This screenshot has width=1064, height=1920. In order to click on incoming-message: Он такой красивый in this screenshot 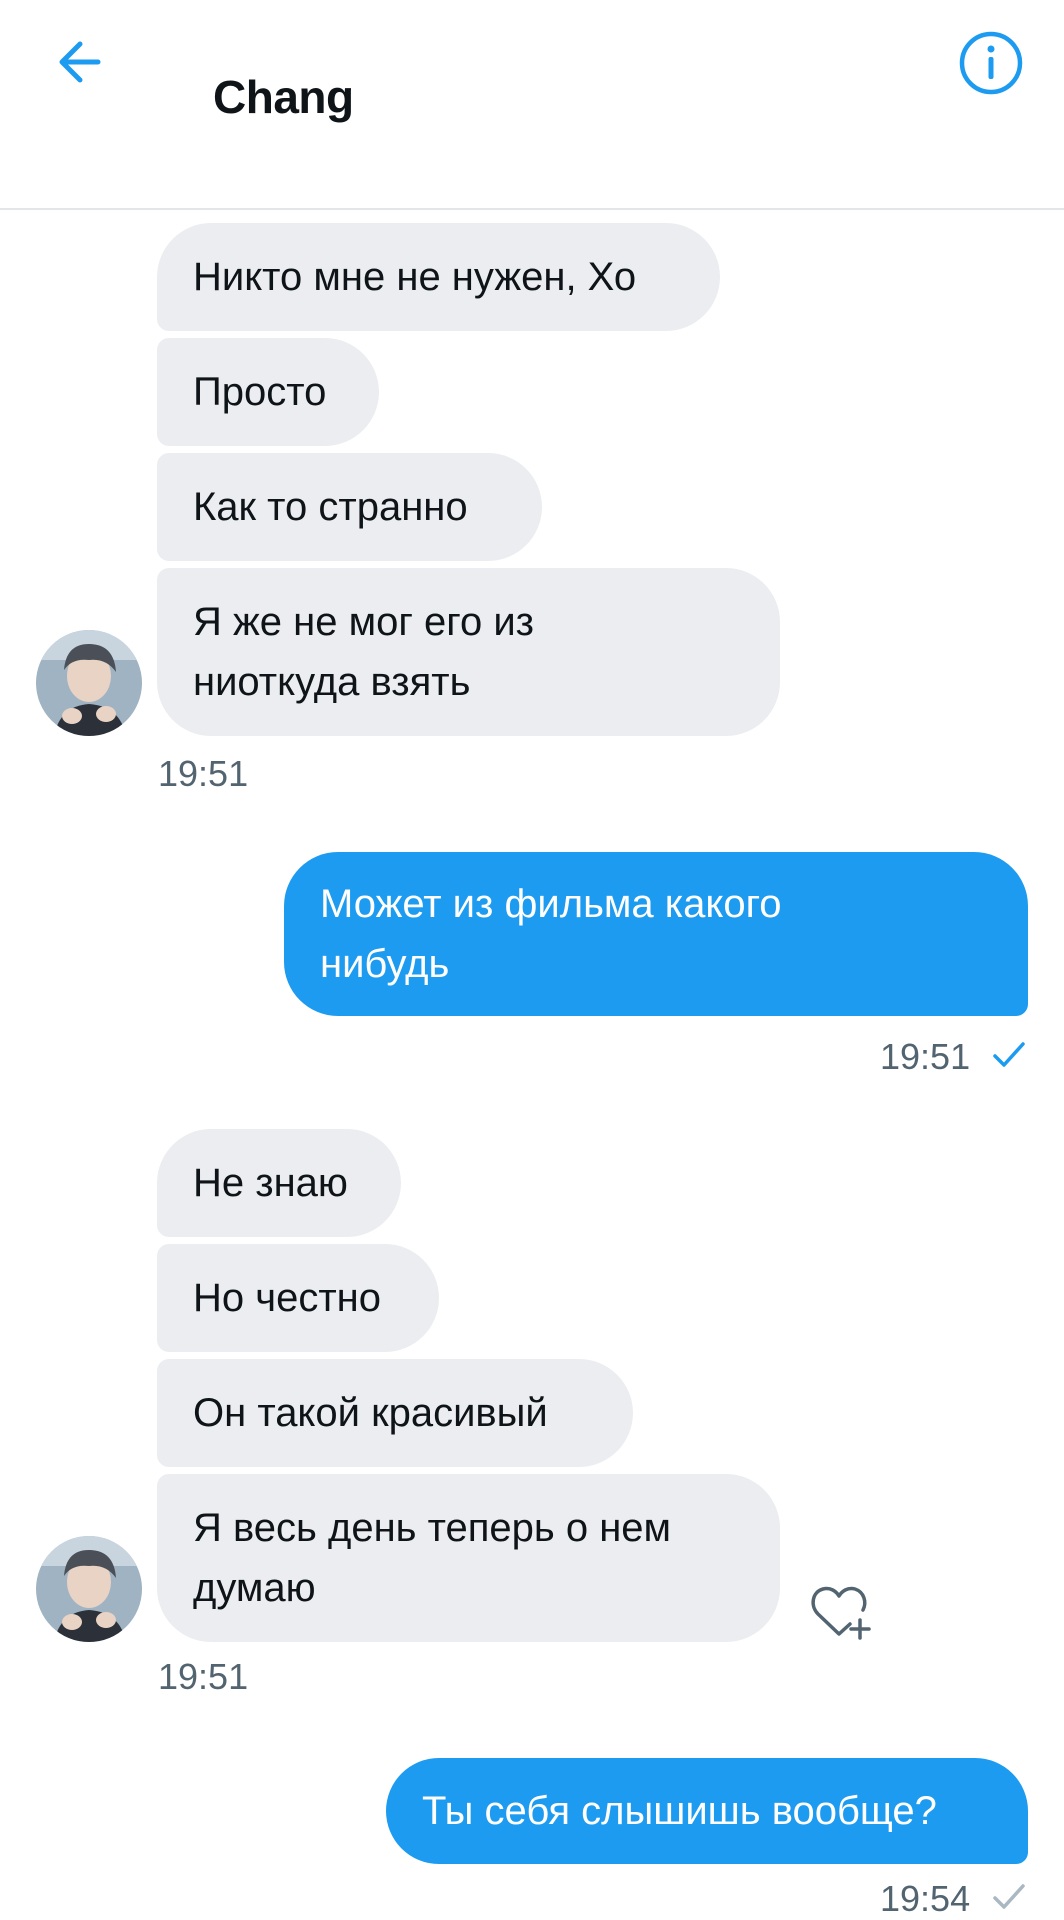, I will do `click(395, 1413)`.